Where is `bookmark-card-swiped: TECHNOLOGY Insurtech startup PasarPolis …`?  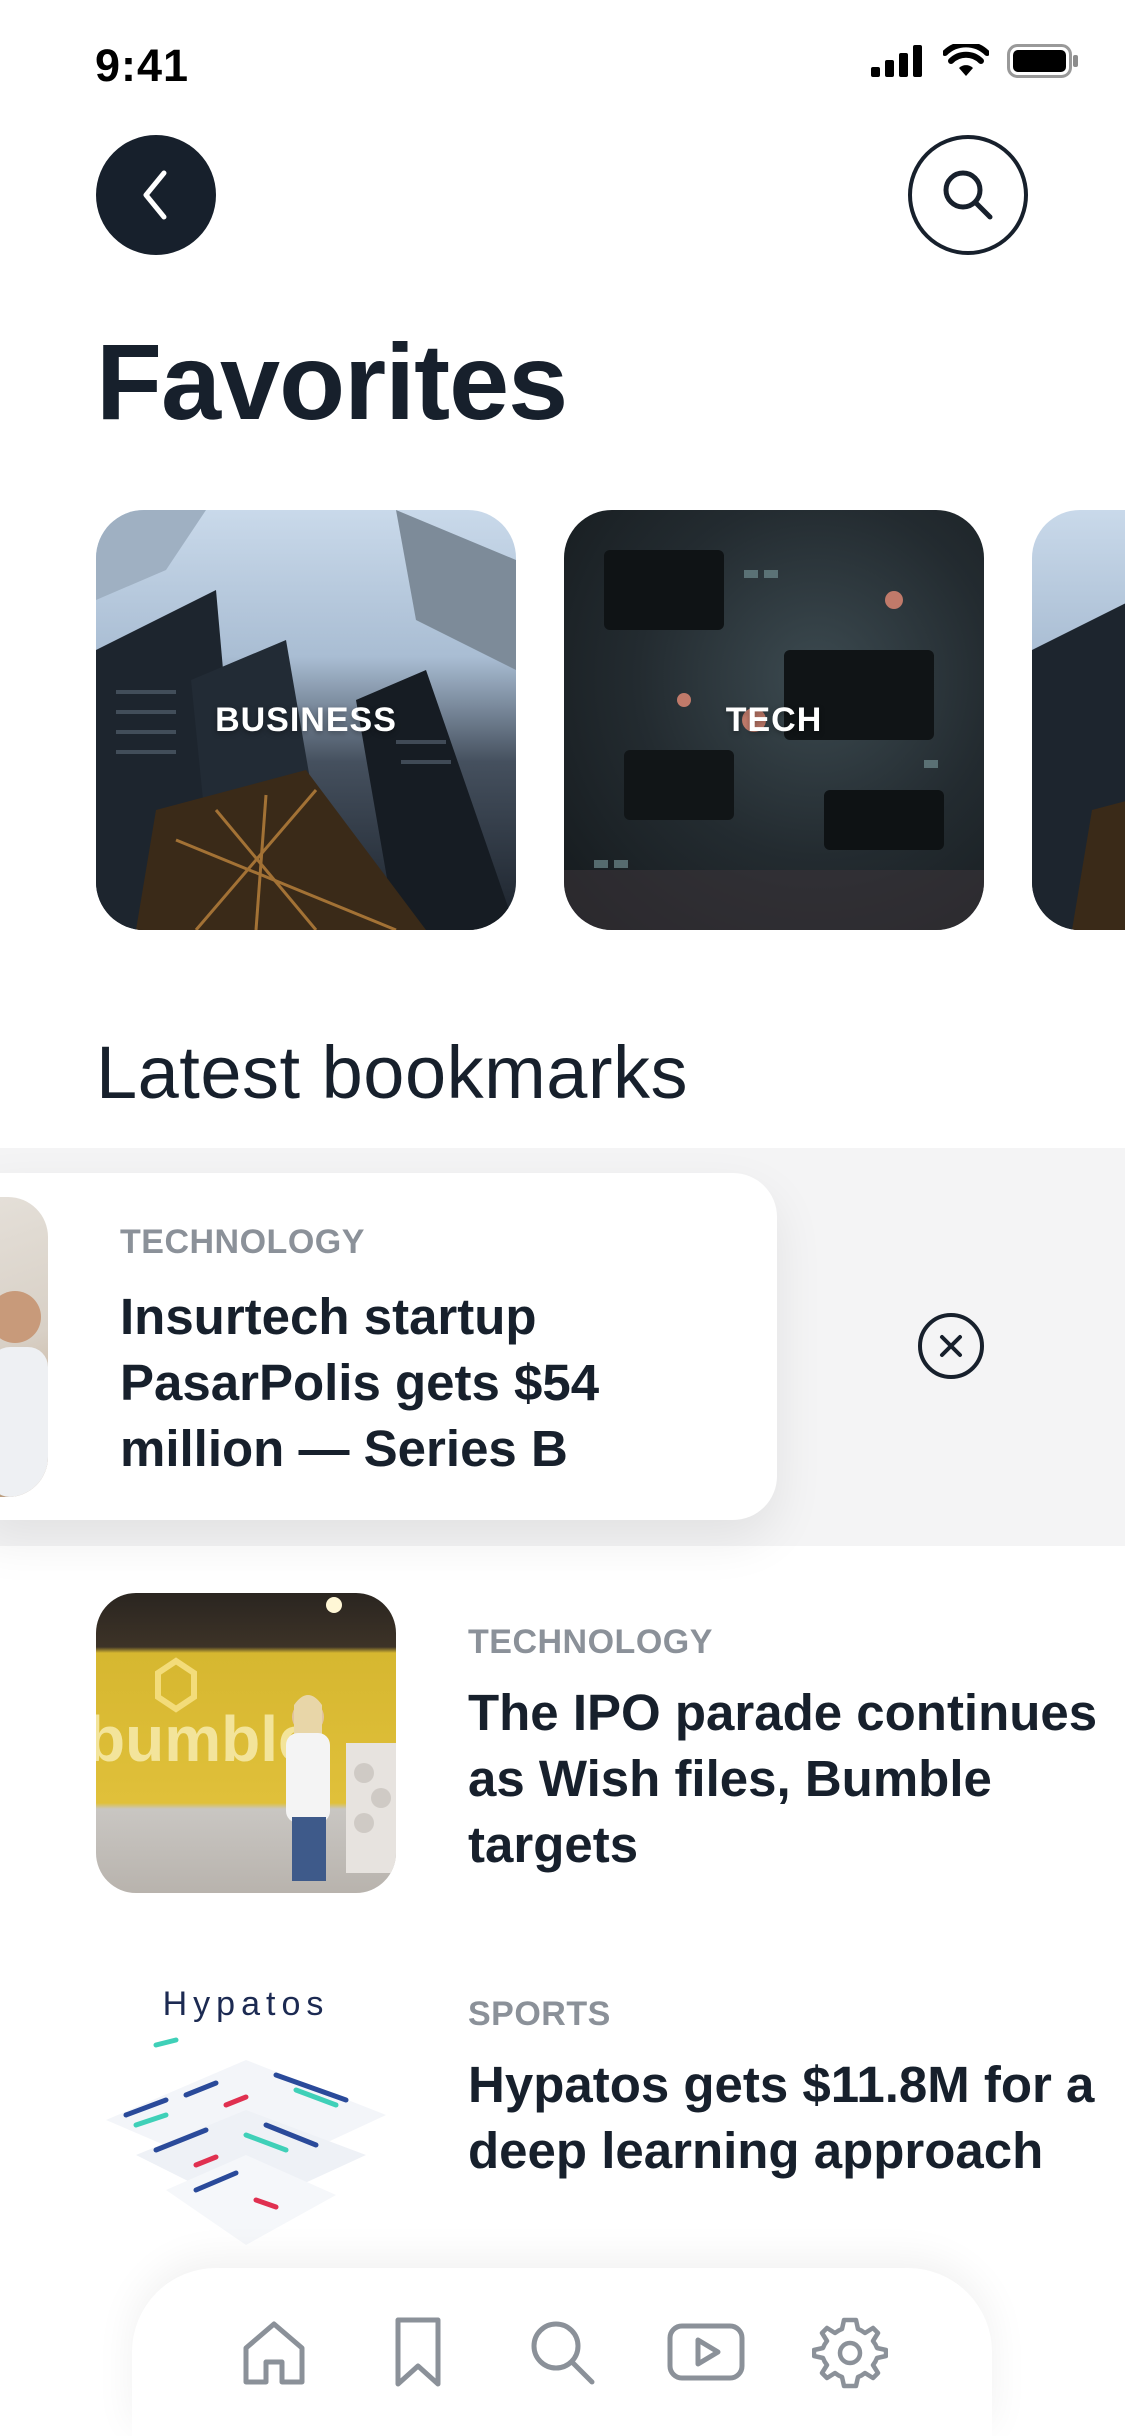 bookmark-card-swiped: TECHNOLOGY Insurtech startup PasarPolis … is located at coordinates (388, 1346).